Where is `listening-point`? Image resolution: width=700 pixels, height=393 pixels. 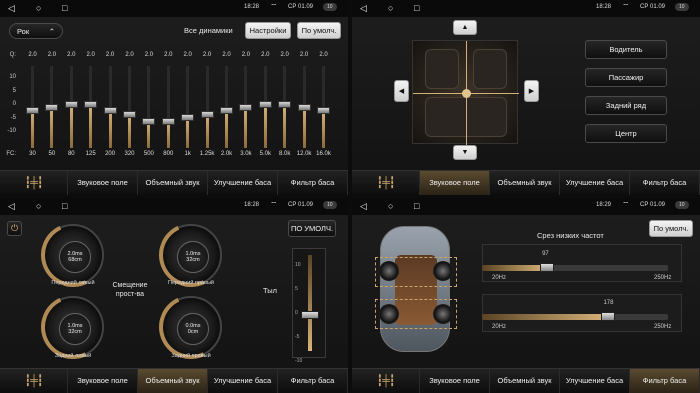 listening-point is located at coordinates (466, 93).